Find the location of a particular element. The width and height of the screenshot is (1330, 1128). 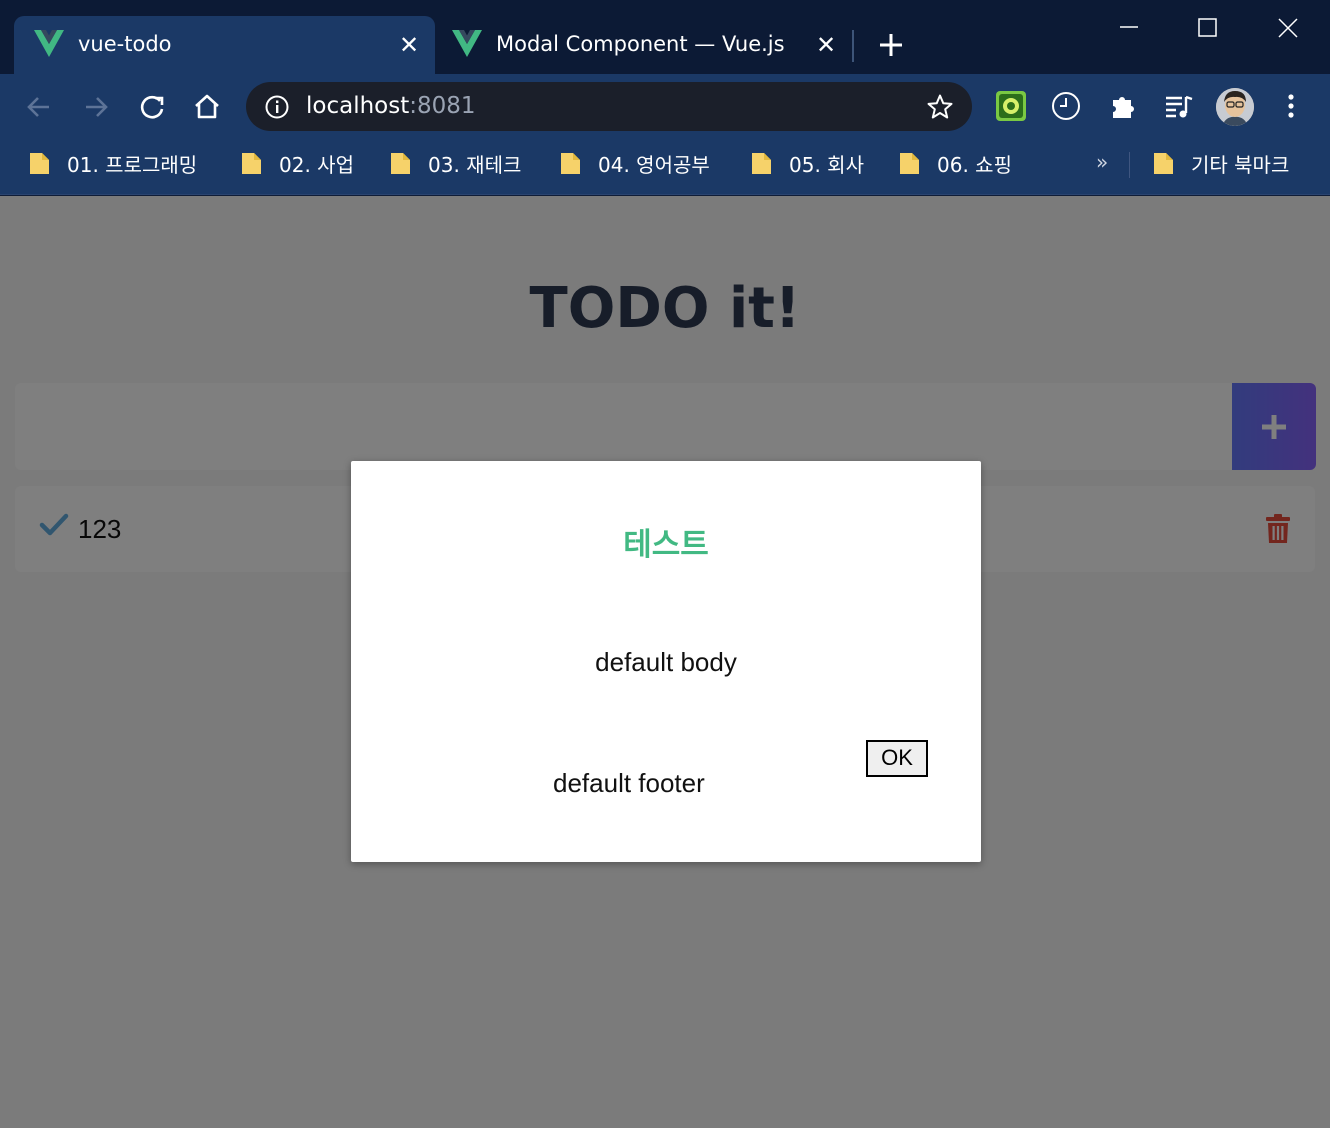

profile-photo-icon is located at coordinates (1235, 107).